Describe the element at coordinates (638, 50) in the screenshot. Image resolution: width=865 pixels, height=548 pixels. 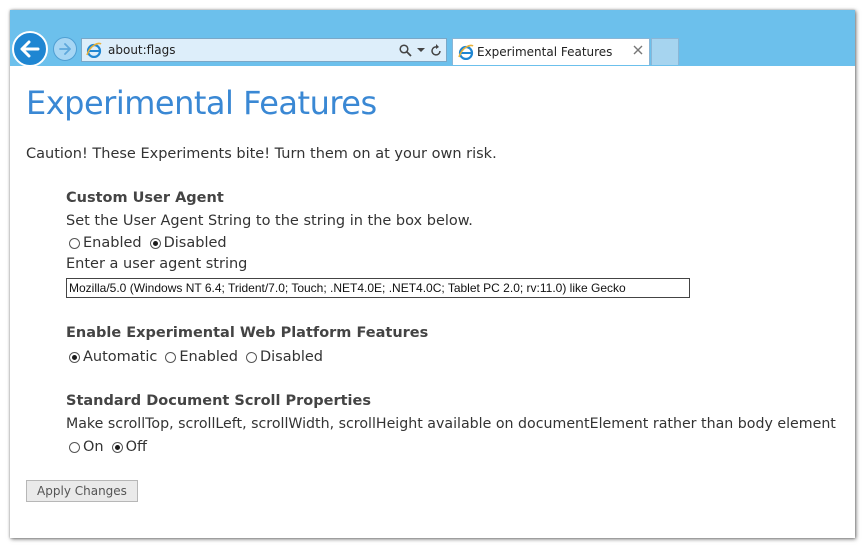
I see `close-icon` at that location.